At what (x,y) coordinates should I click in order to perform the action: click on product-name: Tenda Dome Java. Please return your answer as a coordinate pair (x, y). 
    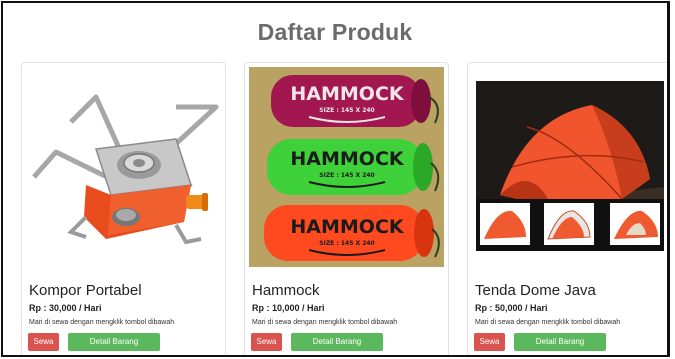
    Looking at the image, I should click on (535, 290).